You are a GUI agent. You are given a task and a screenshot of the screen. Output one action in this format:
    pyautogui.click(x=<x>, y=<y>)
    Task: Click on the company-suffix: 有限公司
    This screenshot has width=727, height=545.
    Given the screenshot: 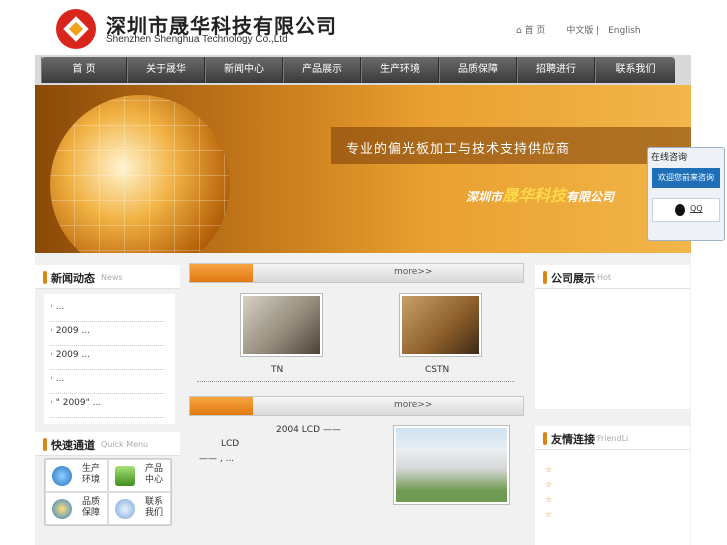 What is the action you would take?
    pyautogui.click(x=590, y=197)
    